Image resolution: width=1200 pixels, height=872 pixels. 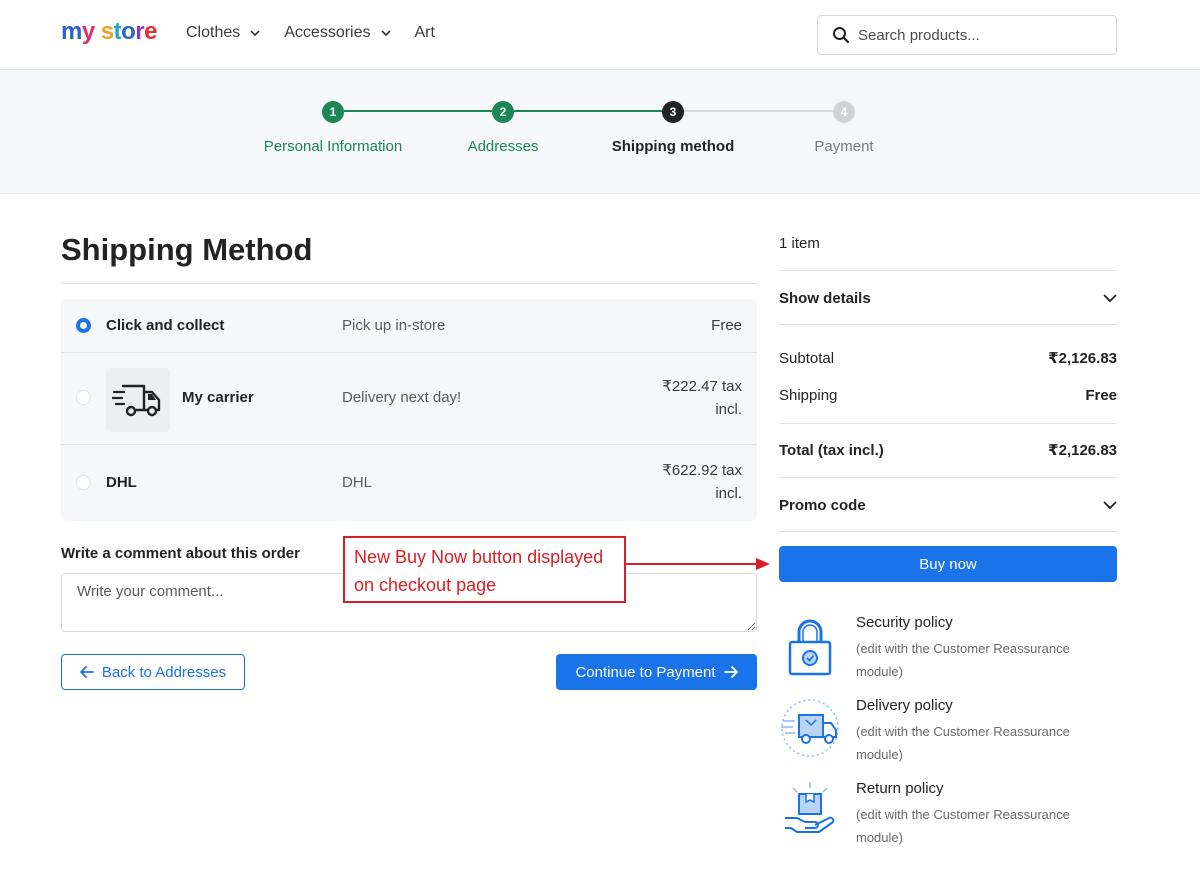 What do you see at coordinates (844, 146) in the screenshot?
I see `step-4-label: Payment` at bounding box center [844, 146].